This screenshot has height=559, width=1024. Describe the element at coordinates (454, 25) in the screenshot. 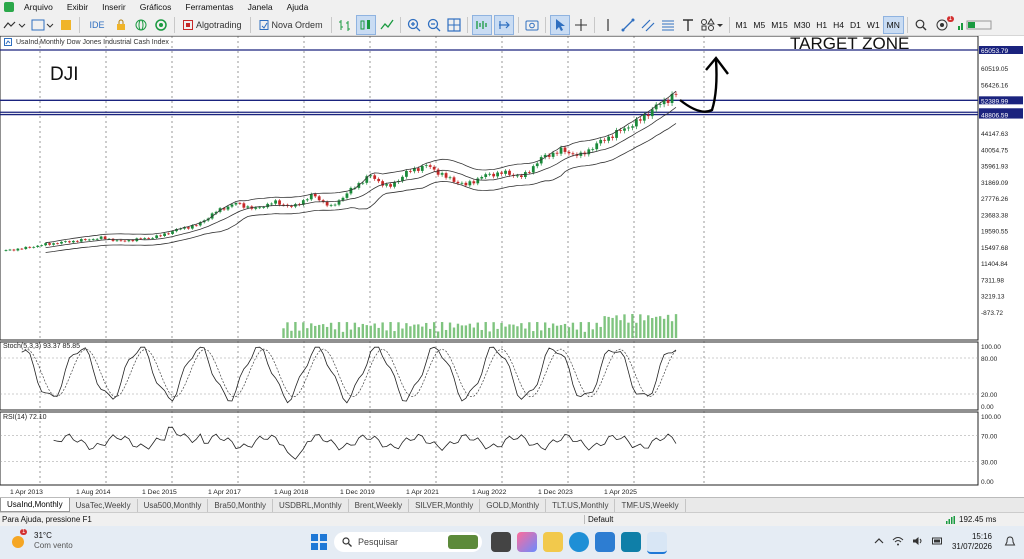

I see `tile-windows-icon` at that location.